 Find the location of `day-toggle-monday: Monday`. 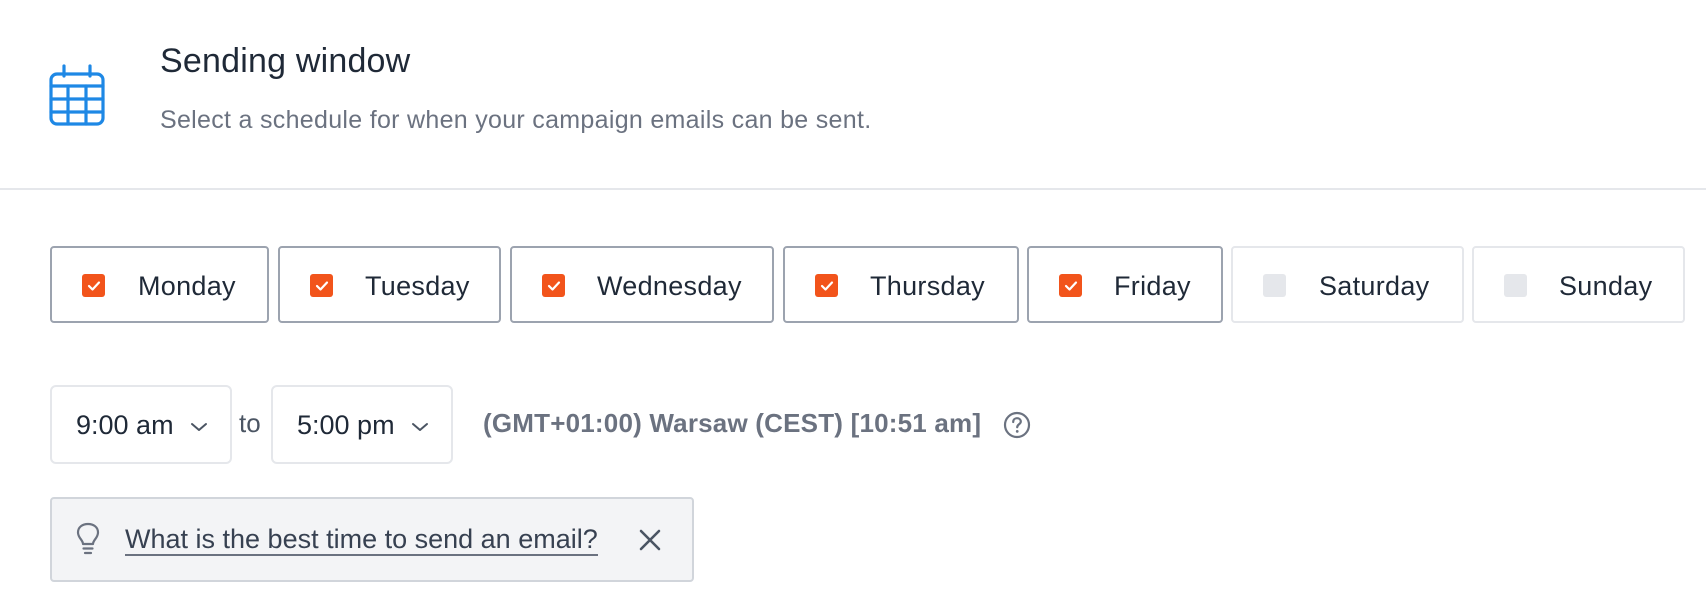

day-toggle-monday: Monday is located at coordinates (159, 284).